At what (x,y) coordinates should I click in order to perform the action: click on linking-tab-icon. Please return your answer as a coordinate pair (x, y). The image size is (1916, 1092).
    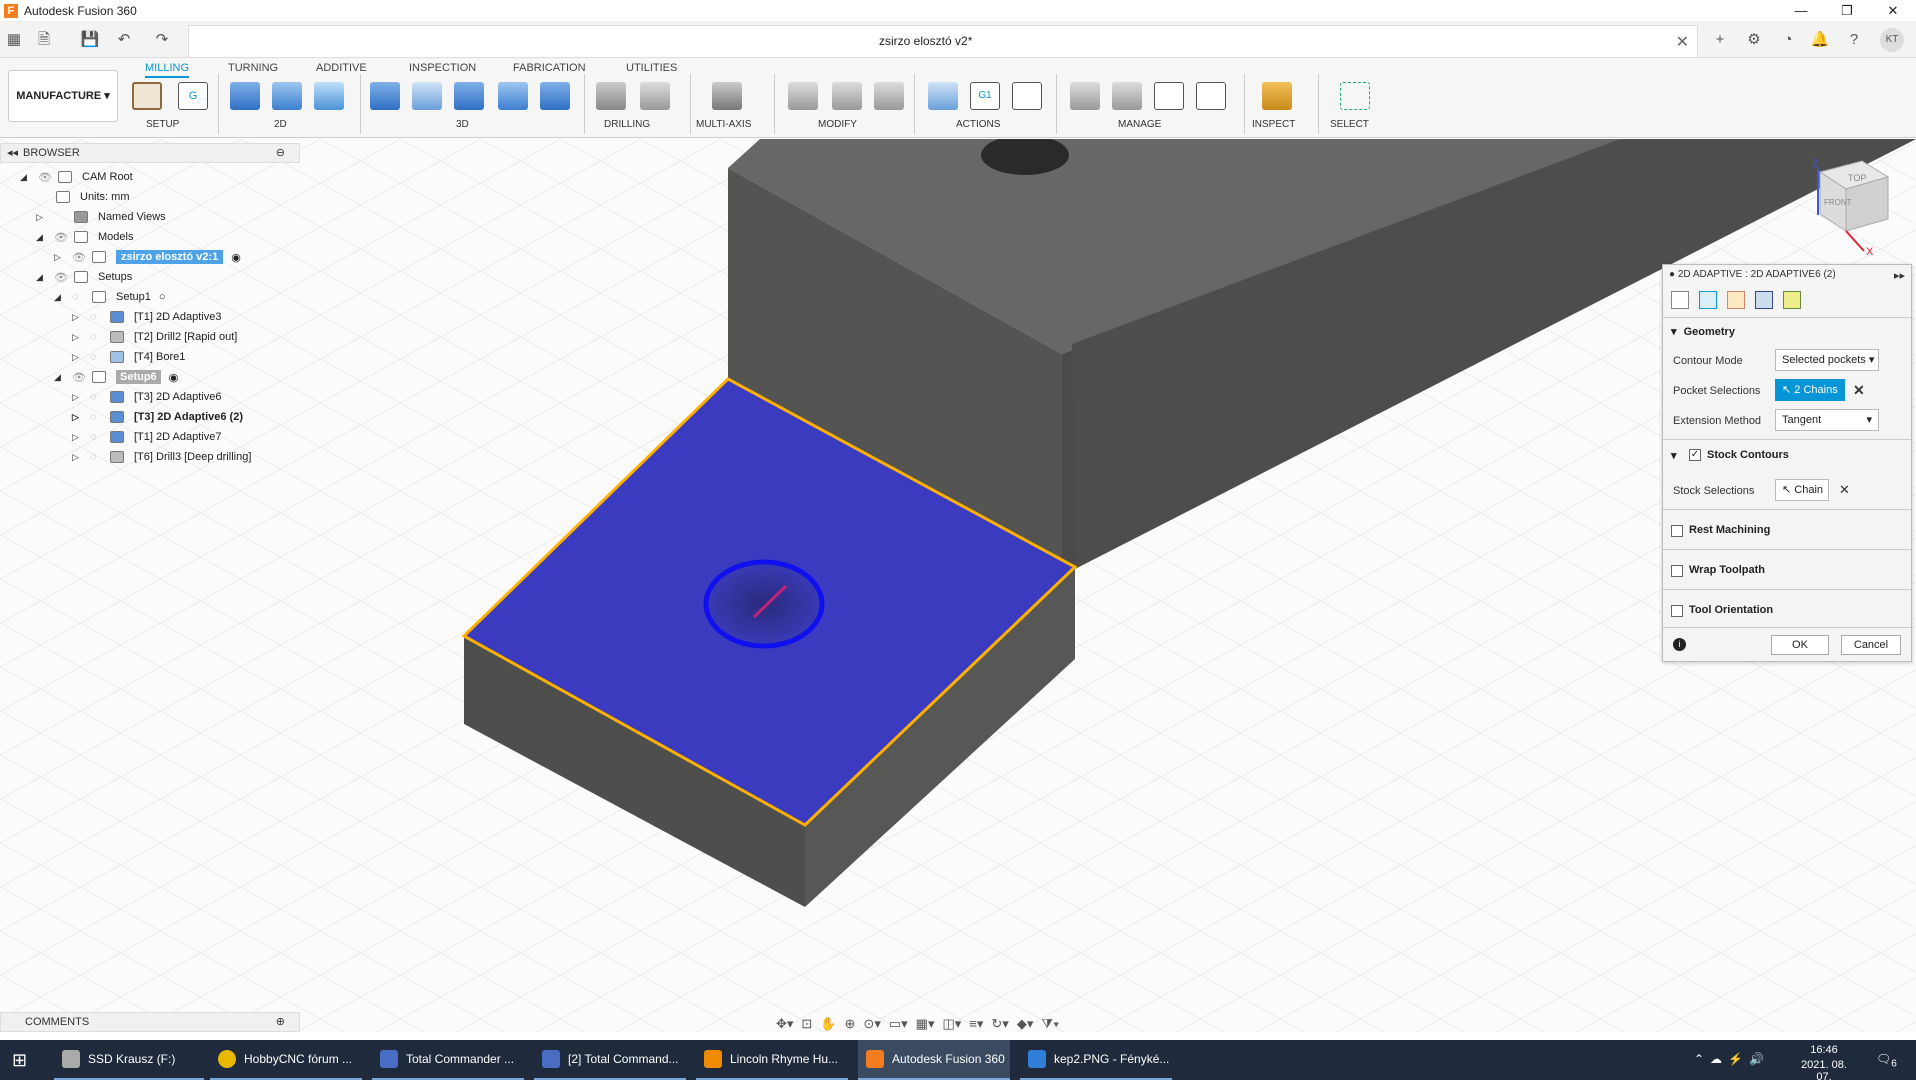
    Looking at the image, I should click on (1792, 300).